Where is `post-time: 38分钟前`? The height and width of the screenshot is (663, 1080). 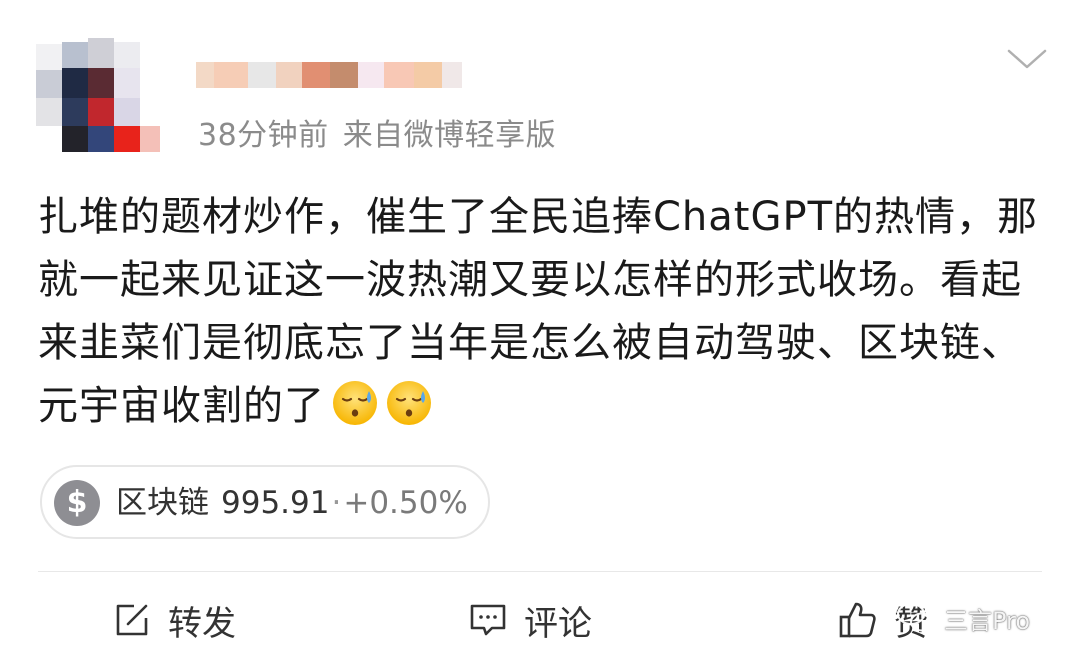 post-time: 38分钟前 is located at coordinates (263, 135).